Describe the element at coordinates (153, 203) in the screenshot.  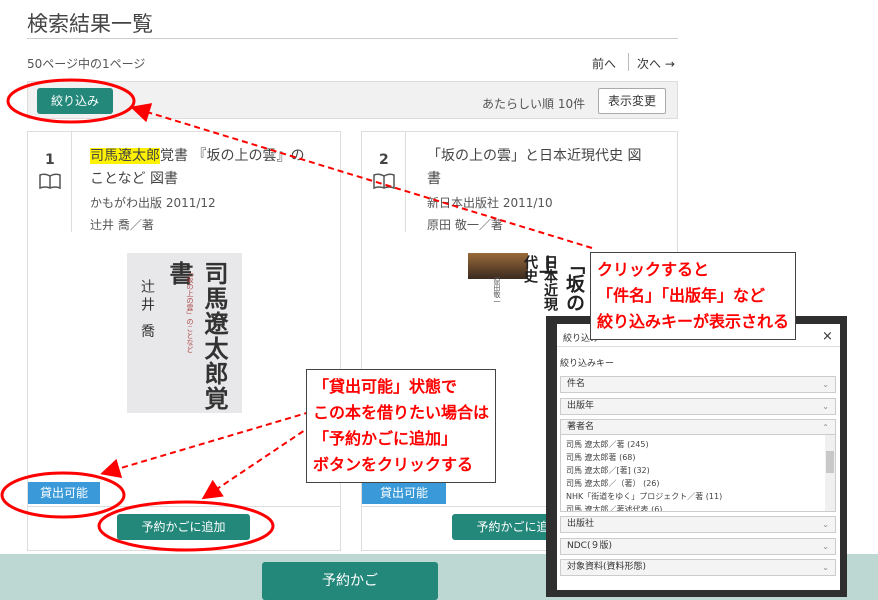
I see `result-publisher: かもがわ出版 2011/12` at that location.